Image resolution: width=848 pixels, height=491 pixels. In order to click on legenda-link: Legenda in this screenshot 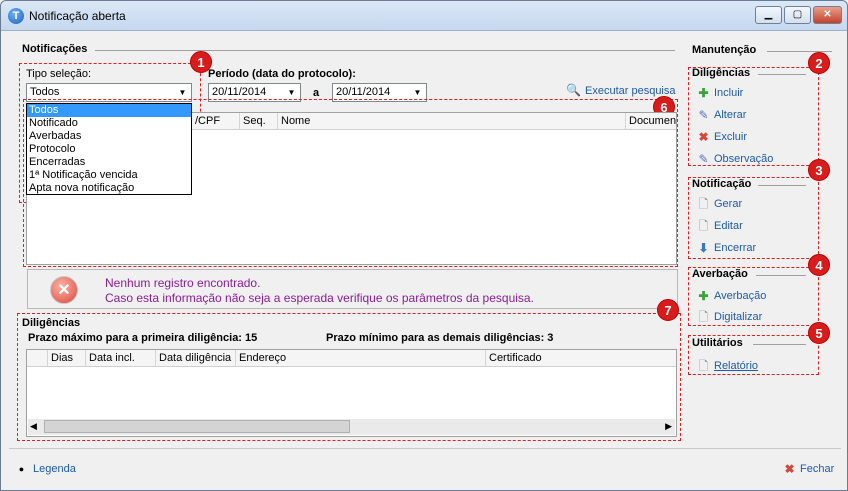, I will do `click(54, 469)`.